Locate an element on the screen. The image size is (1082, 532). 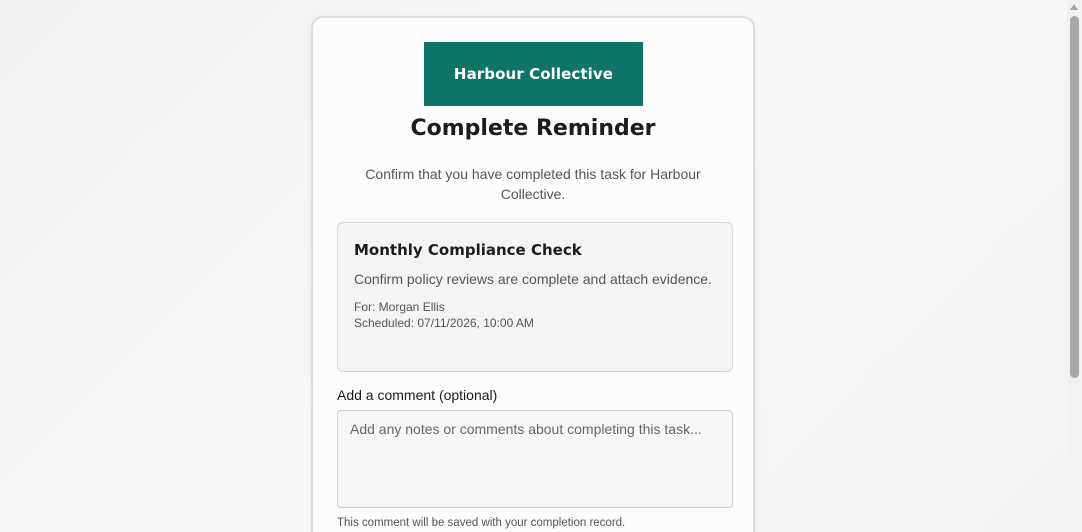
comment-label: Add a comment (optional) is located at coordinates (417, 395).